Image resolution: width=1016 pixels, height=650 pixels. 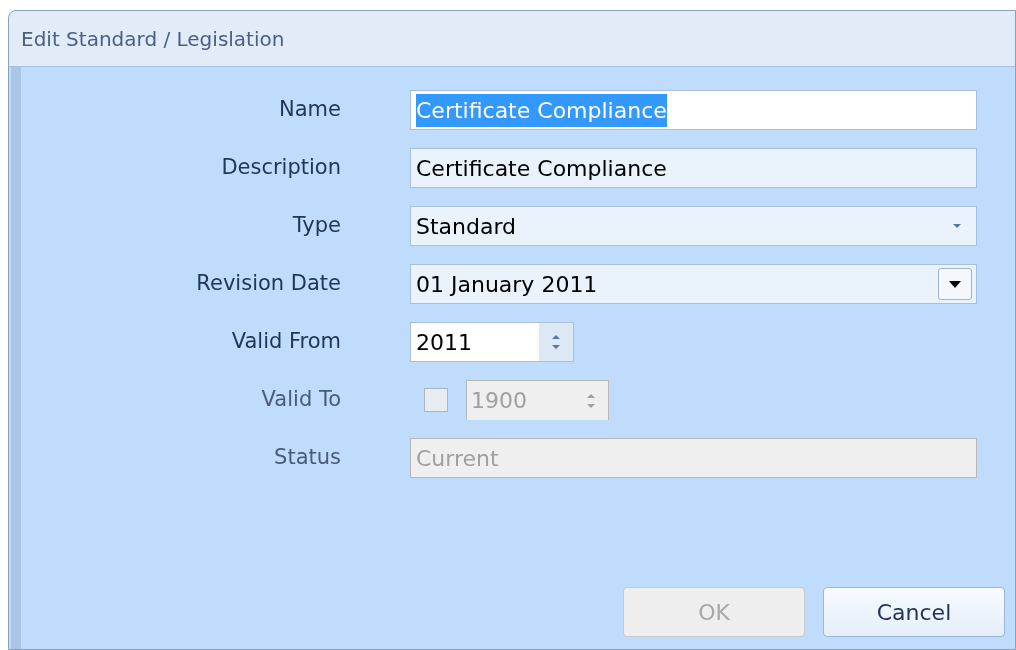 What do you see at coordinates (914, 612) in the screenshot?
I see `cancel-button: Cancel` at bounding box center [914, 612].